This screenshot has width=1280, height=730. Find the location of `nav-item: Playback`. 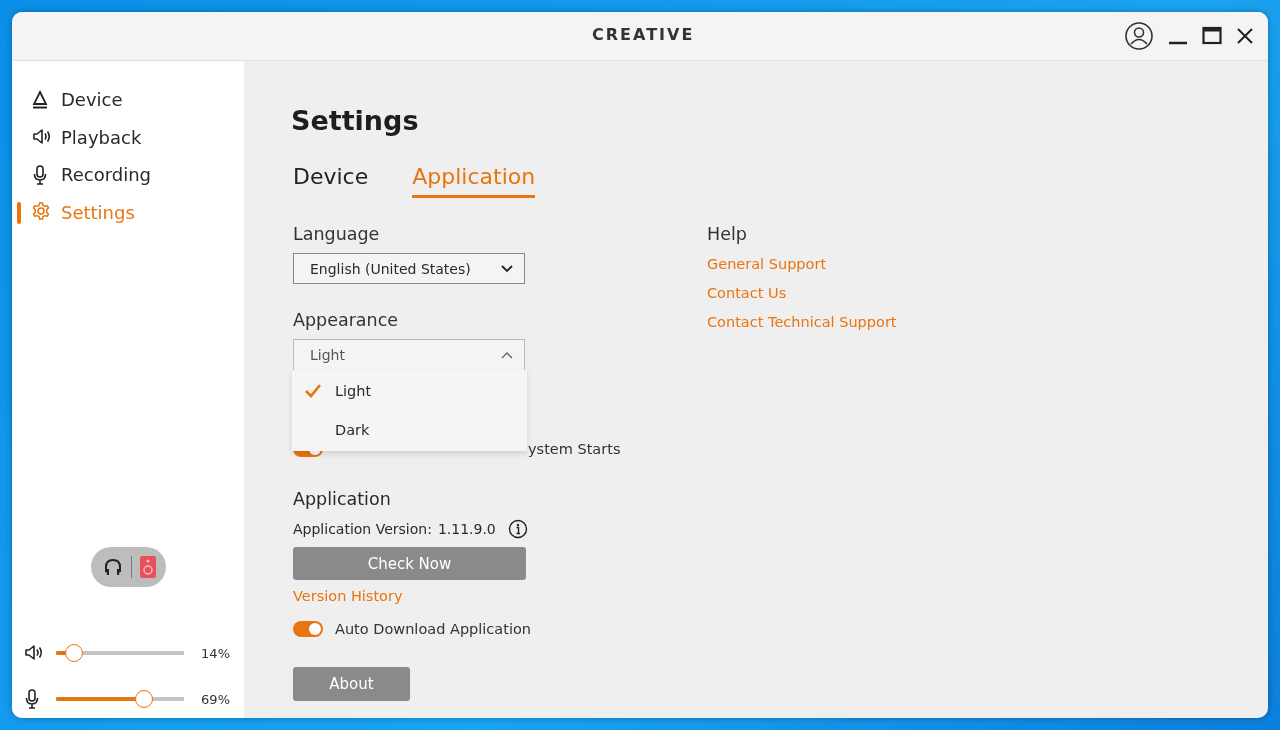

nav-item: Playback is located at coordinates (128, 137).